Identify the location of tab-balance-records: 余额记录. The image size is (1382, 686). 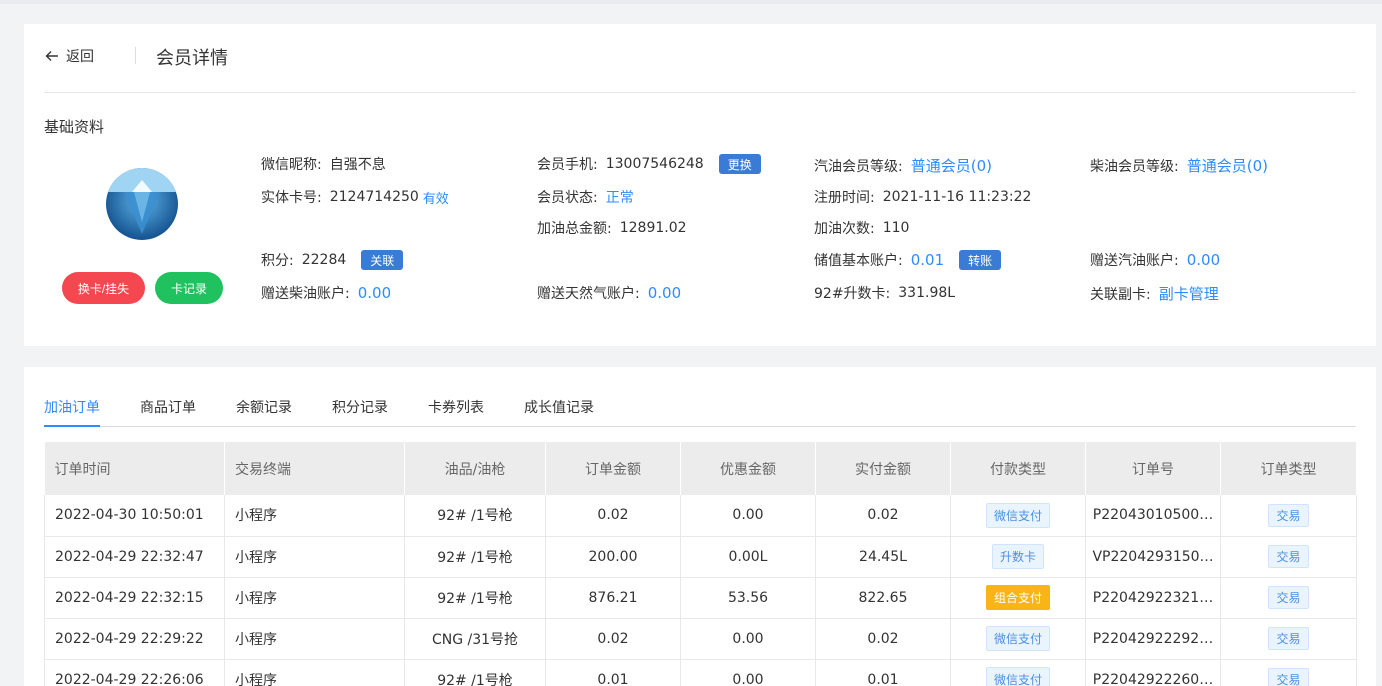
(264, 412).